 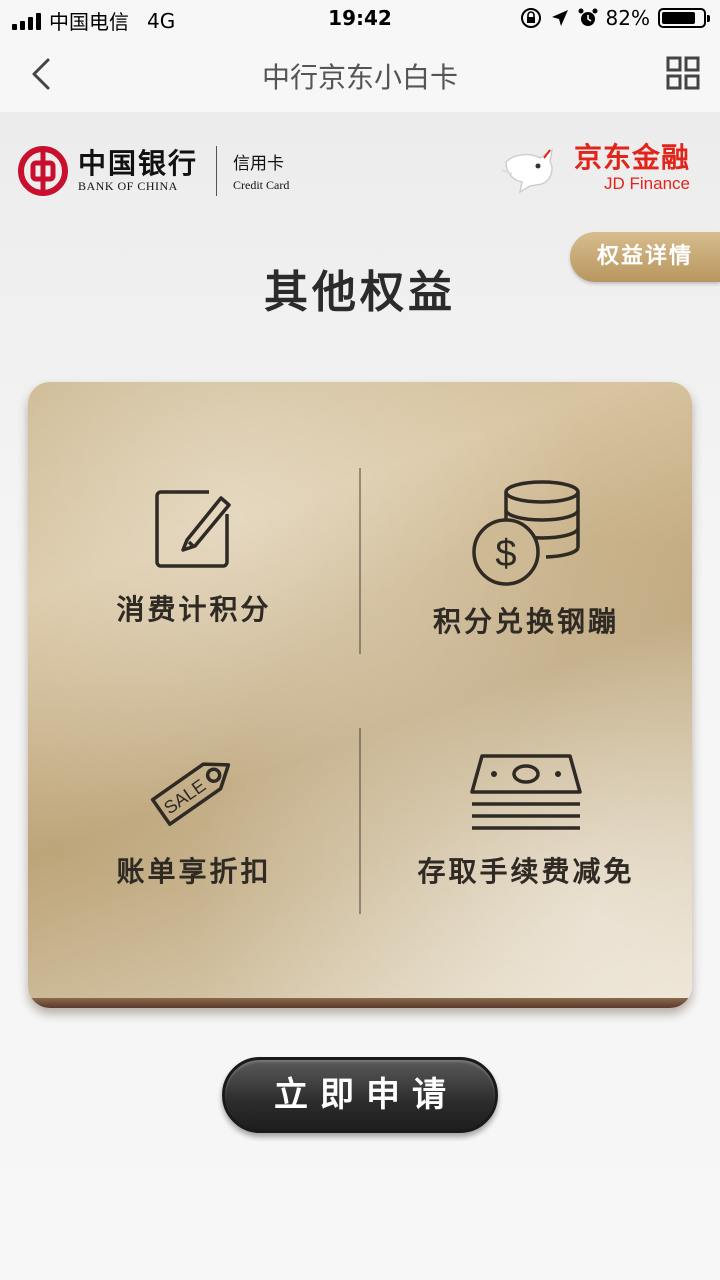 I want to click on sale-tag-icon: SALE, so click(x=190, y=794).